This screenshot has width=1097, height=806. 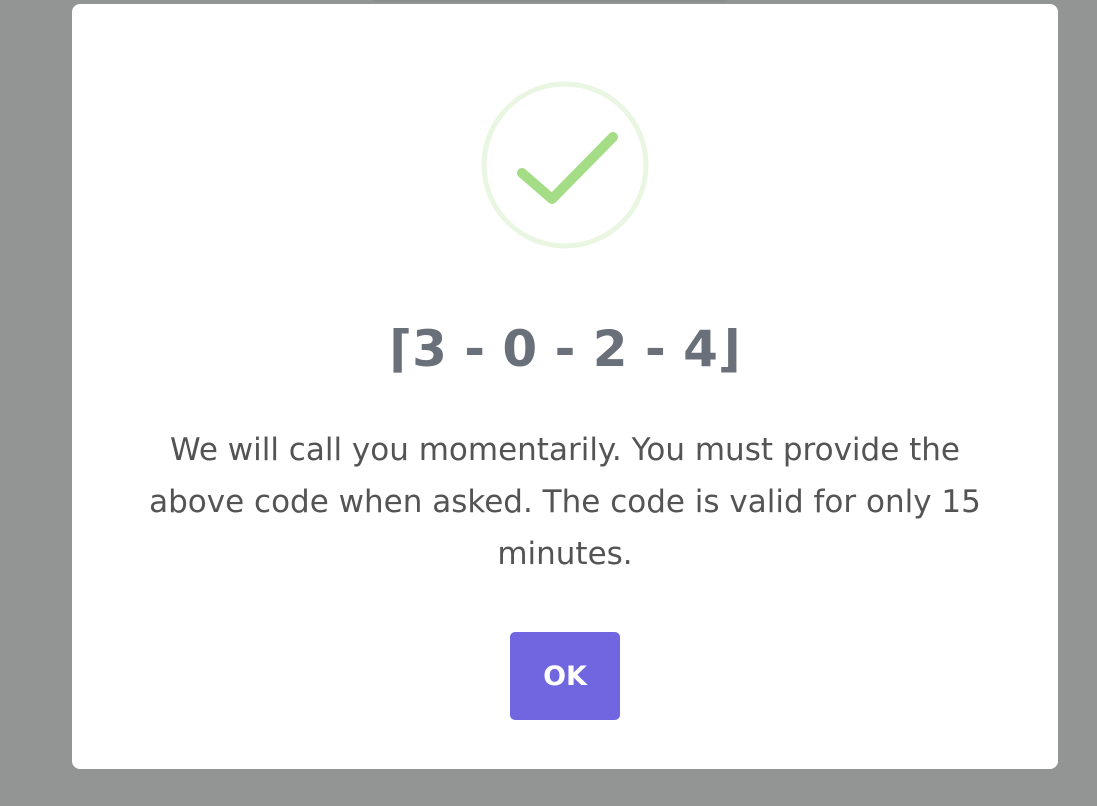 What do you see at coordinates (565, 349) in the screenshot?
I see `verification-code: ⌈3 - 0 - 2 - 4⌋` at bounding box center [565, 349].